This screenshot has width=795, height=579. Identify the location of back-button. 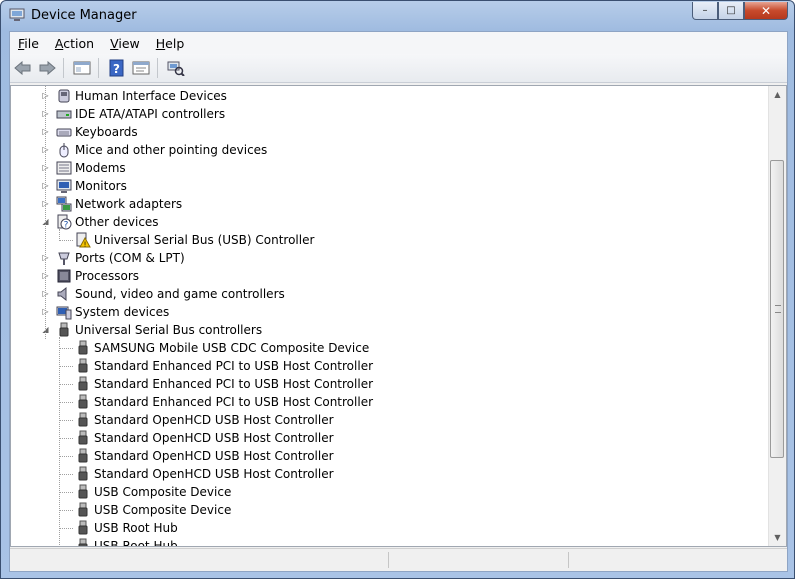
(23, 68).